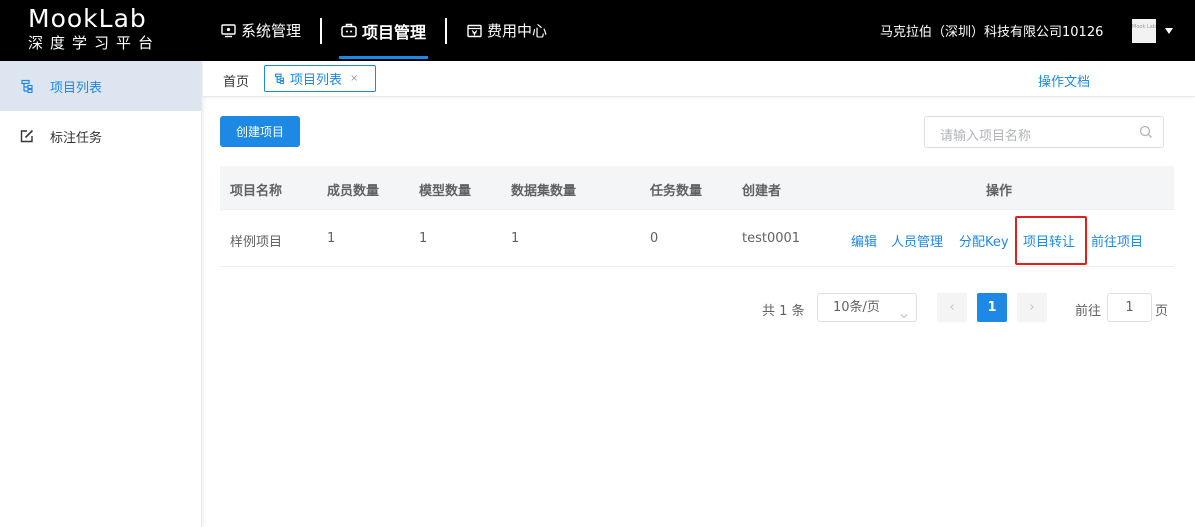 The height and width of the screenshot is (527, 1195). What do you see at coordinates (1064, 80) in the screenshot?
I see `docs-link: 操作文档` at bounding box center [1064, 80].